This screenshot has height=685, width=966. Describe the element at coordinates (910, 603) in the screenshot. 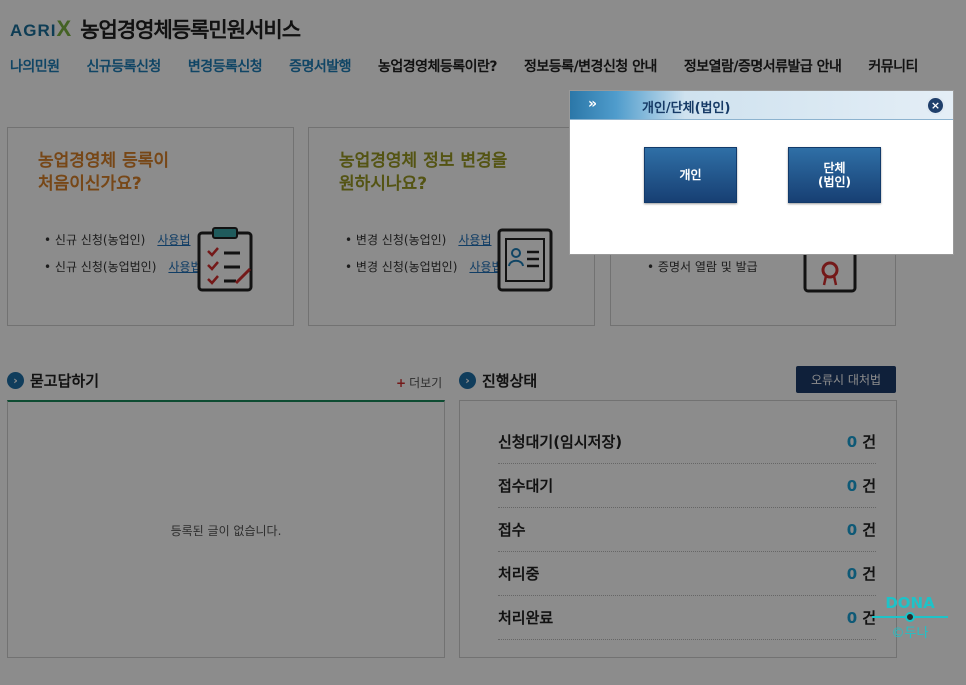

I see `watermark-title: DONA` at that location.